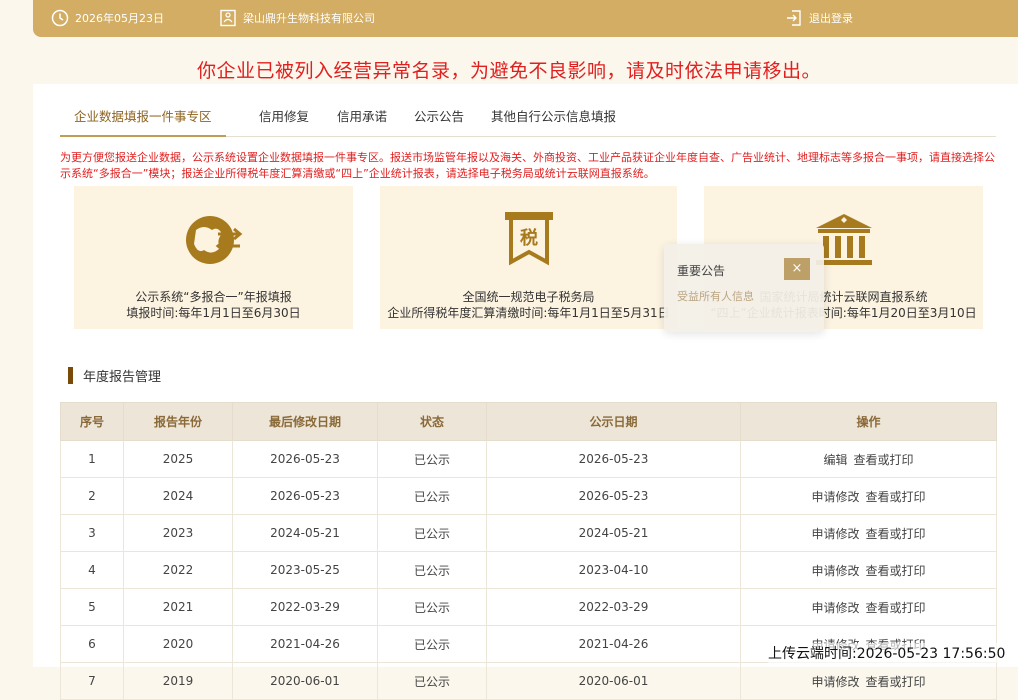 This screenshot has height=700, width=1018. Describe the element at coordinates (528, 239) in the screenshot. I see `tax-icon: 税` at that location.